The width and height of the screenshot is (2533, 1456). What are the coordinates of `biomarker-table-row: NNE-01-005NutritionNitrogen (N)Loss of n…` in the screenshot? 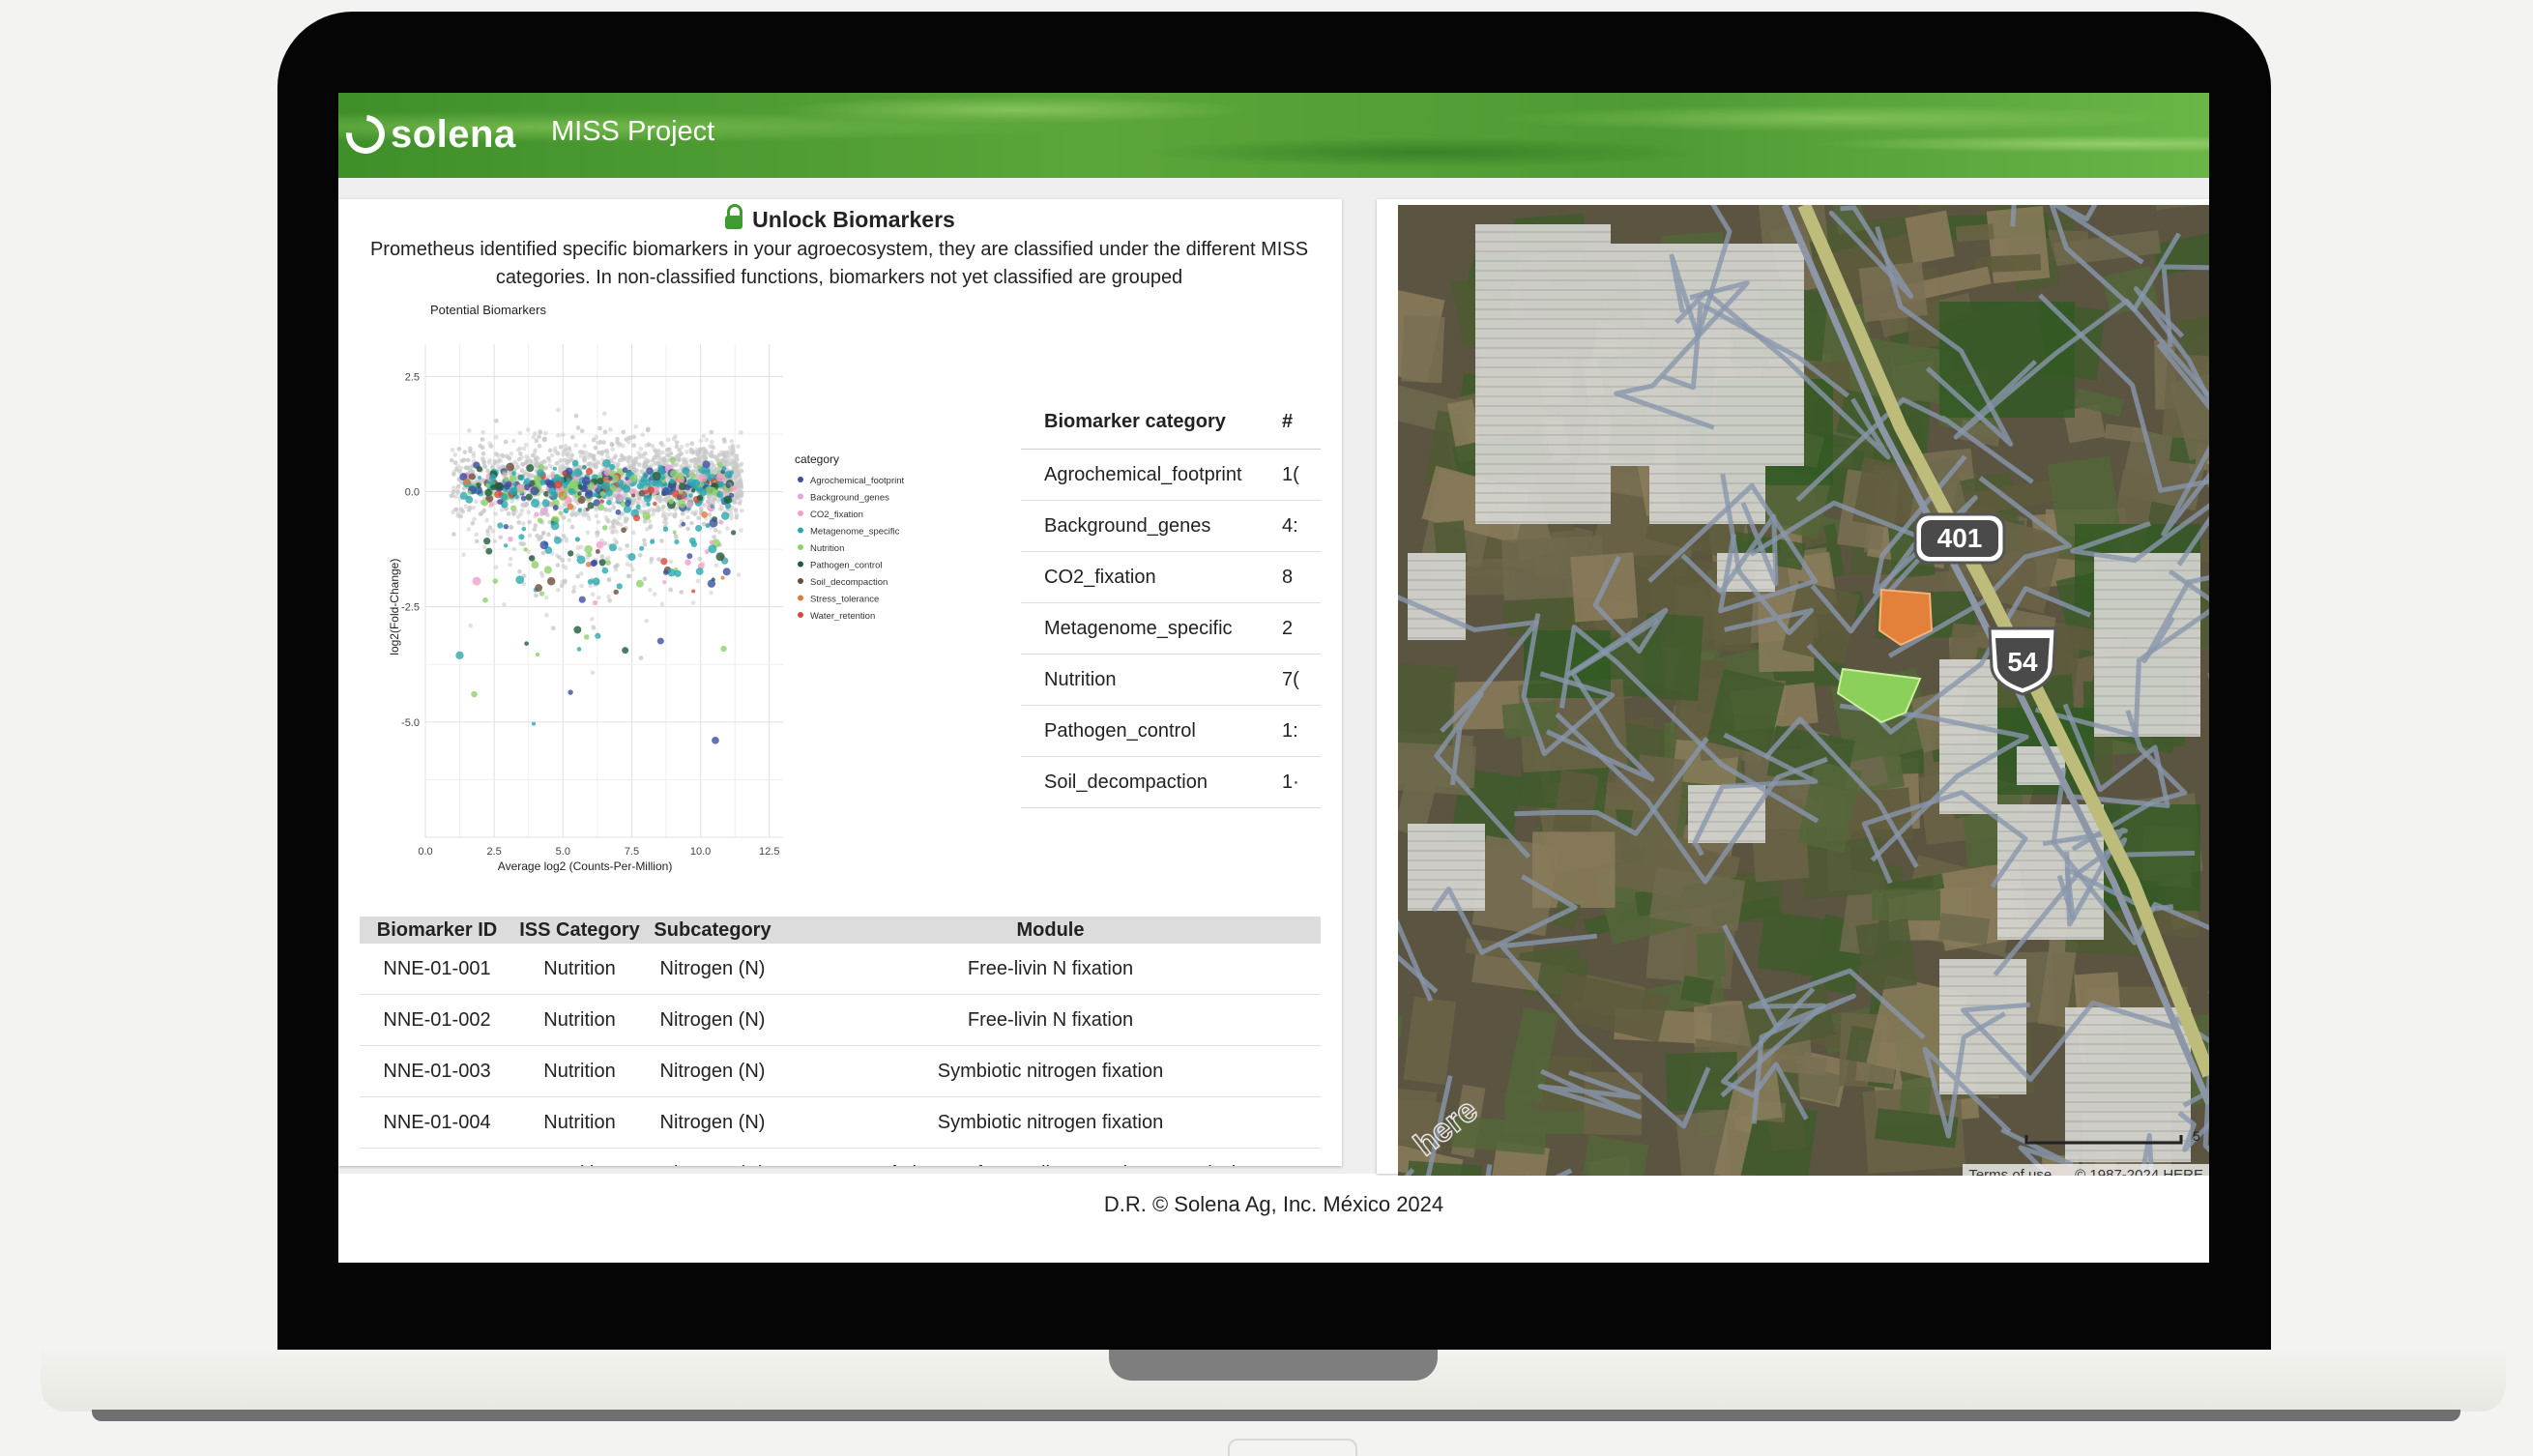 It's located at (841, 1158).